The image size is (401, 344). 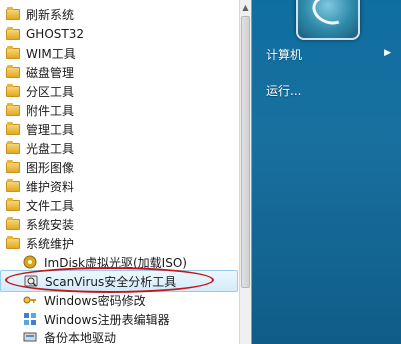 What do you see at coordinates (245, 152) in the screenshot?
I see `scroll-thumb` at bounding box center [245, 152].